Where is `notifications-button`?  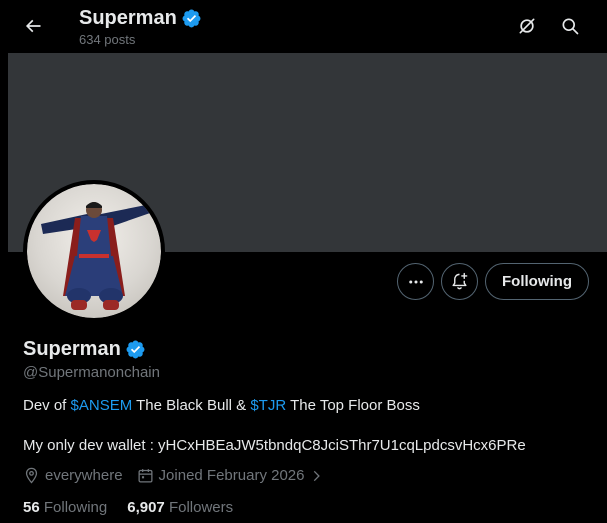 notifications-button is located at coordinates (459, 281).